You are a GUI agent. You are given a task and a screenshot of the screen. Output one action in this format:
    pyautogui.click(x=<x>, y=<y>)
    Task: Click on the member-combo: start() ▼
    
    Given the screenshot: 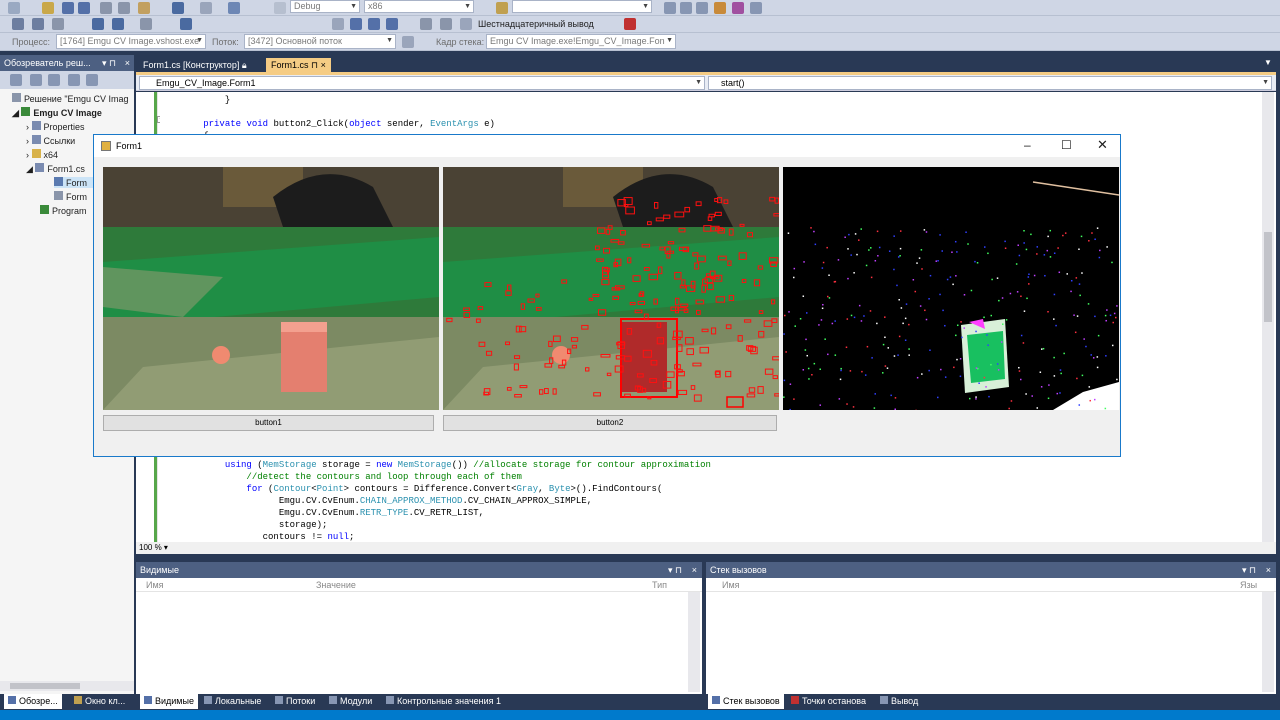 What is the action you would take?
    pyautogui.click(x=990, y=83)
    